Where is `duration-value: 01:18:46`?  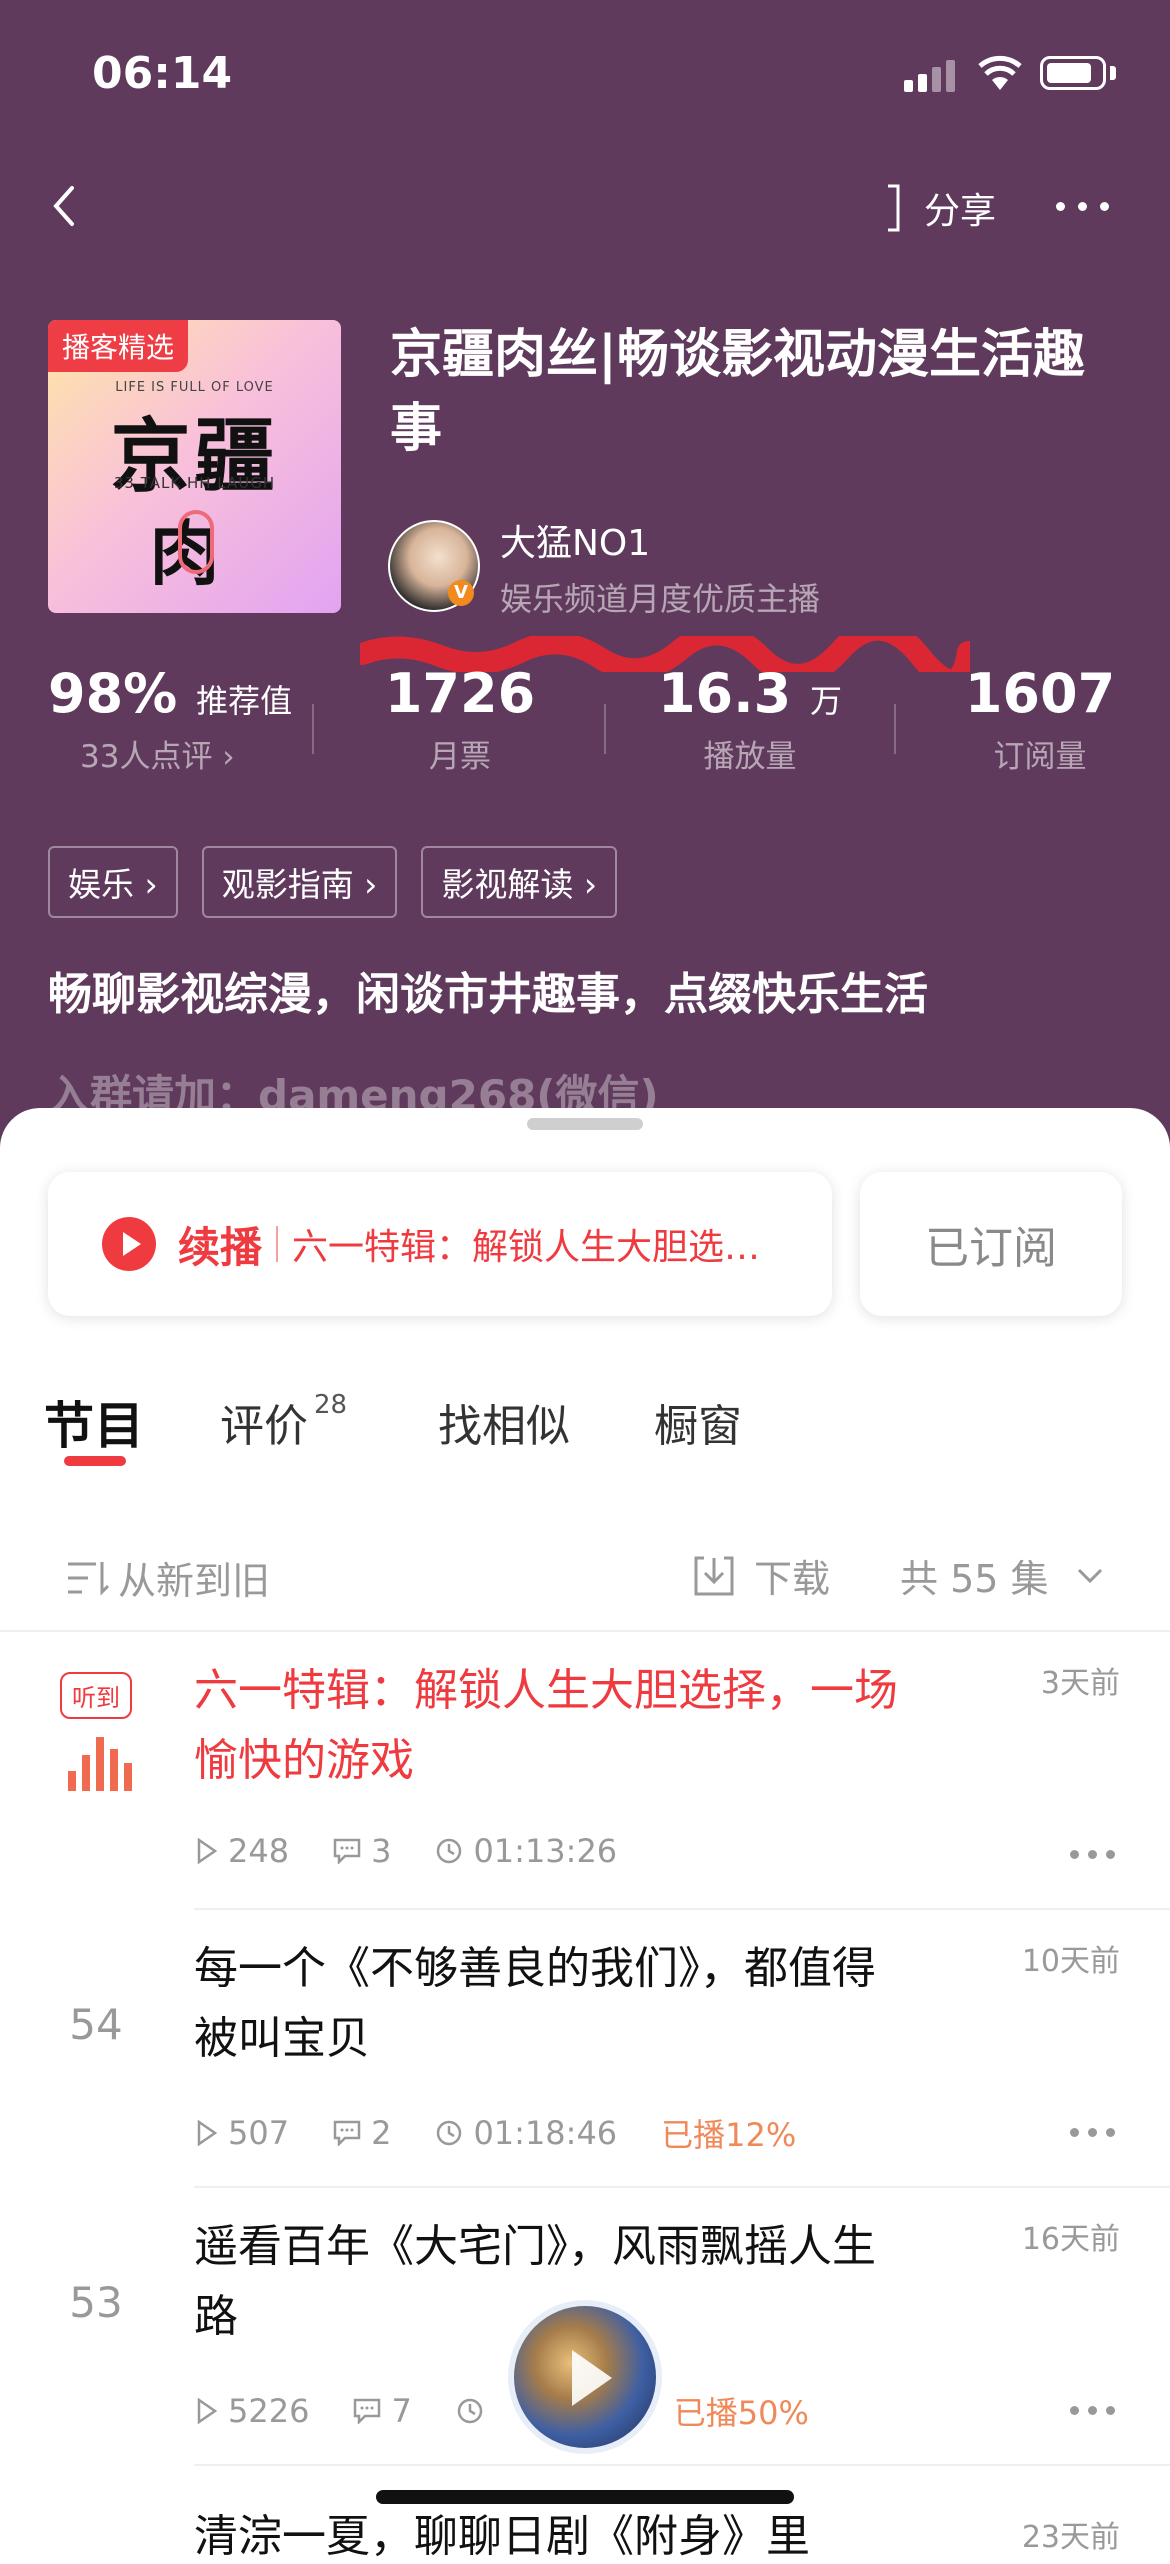 duration-value: 01:18:46 is located at coordinates (545, 2133).